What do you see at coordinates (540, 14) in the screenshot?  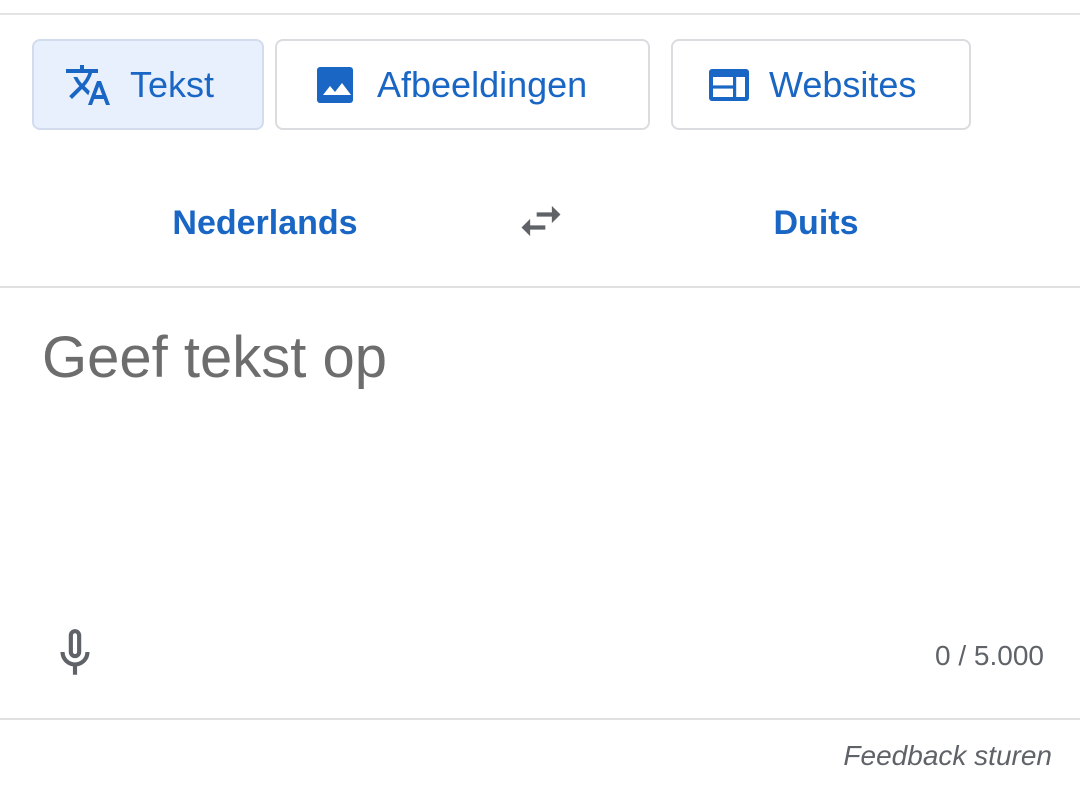 I see `top-divider` at bounding box center [540, 14].